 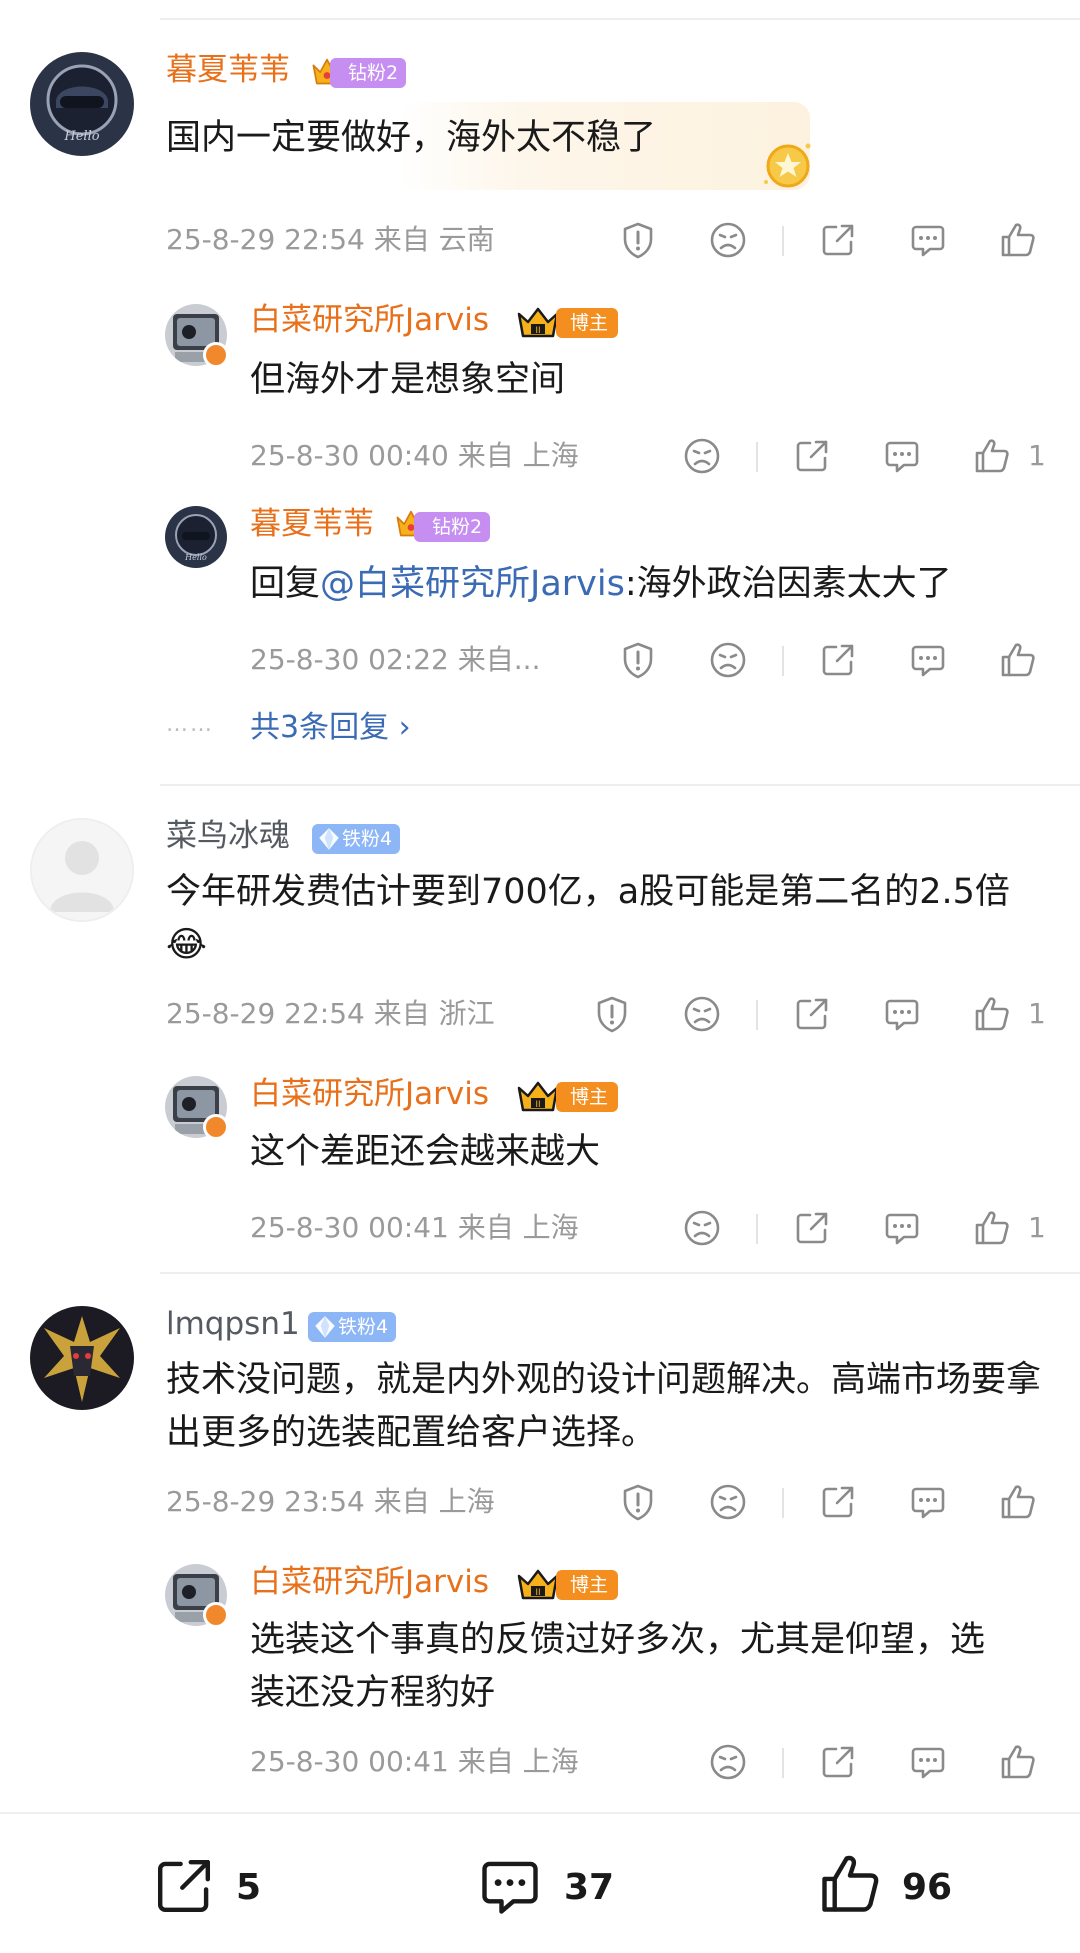 I want to click on comment-count: 37, so click(x=589, y=1887).